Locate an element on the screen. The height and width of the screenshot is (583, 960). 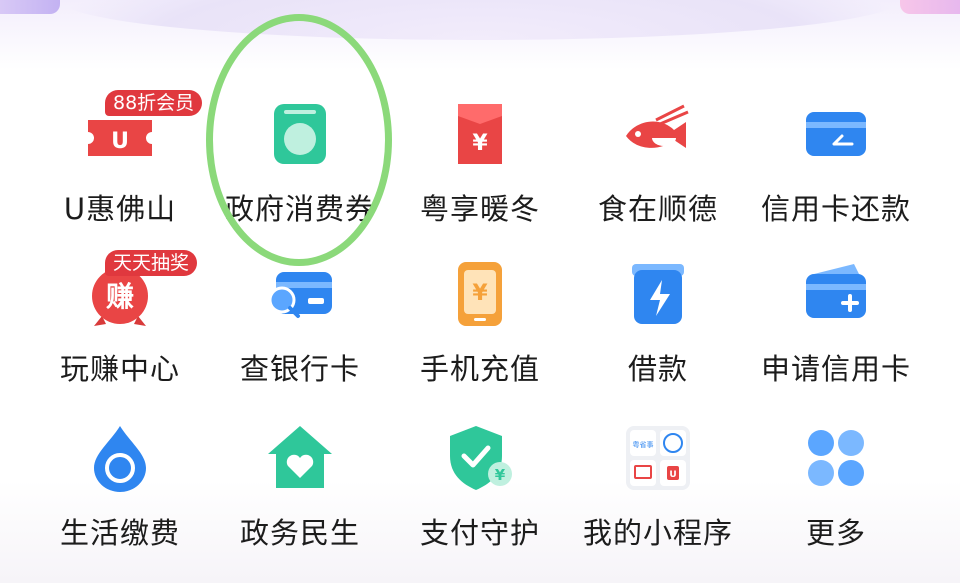
grid-item-label: 玩赚中心 is located at coordinates (119, 369).